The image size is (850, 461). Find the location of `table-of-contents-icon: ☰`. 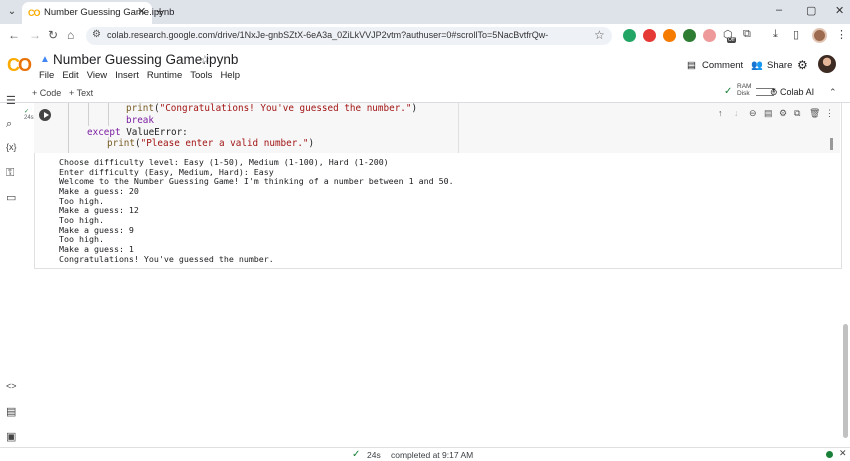

table-of-contents-icon: ☰ is located at coordinates (11, 100).